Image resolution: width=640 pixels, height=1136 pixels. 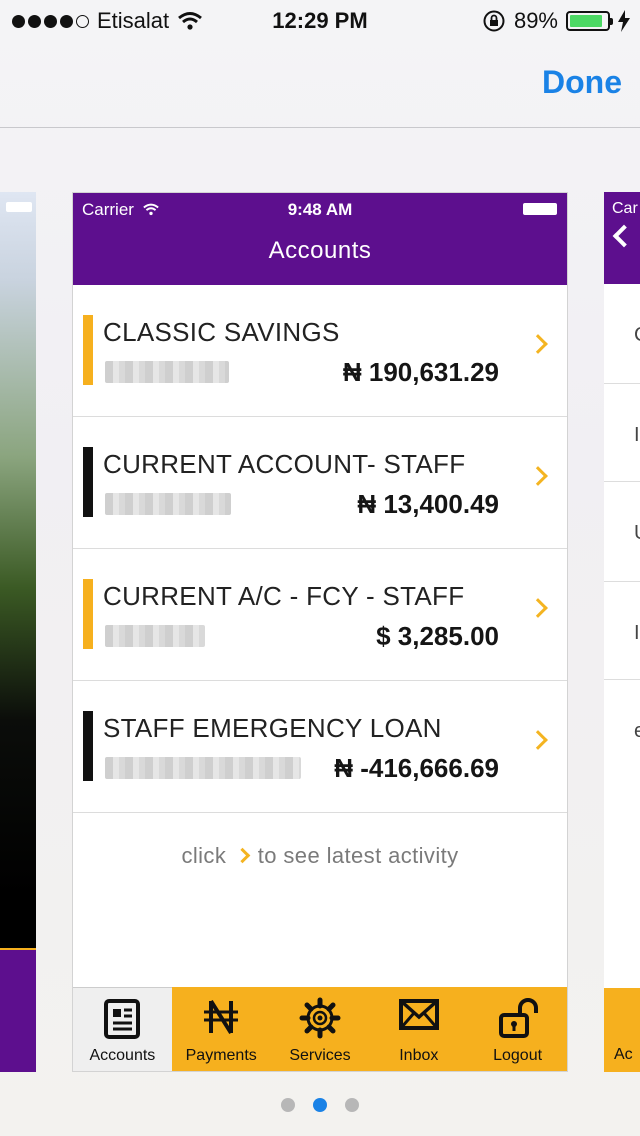 I want to click on account-balance: $ 3,285.00, so click(x=437, y=636).